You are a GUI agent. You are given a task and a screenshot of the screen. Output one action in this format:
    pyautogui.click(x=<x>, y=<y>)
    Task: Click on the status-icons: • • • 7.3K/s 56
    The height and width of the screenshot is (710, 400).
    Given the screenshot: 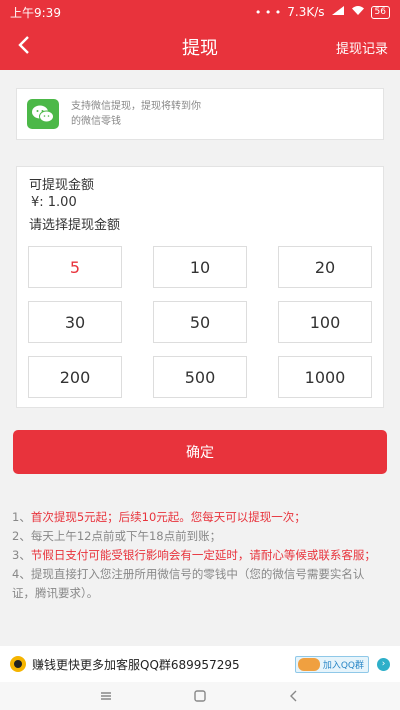 What is the action you would take?
    pyautogui.click(x=322, y=12)
    